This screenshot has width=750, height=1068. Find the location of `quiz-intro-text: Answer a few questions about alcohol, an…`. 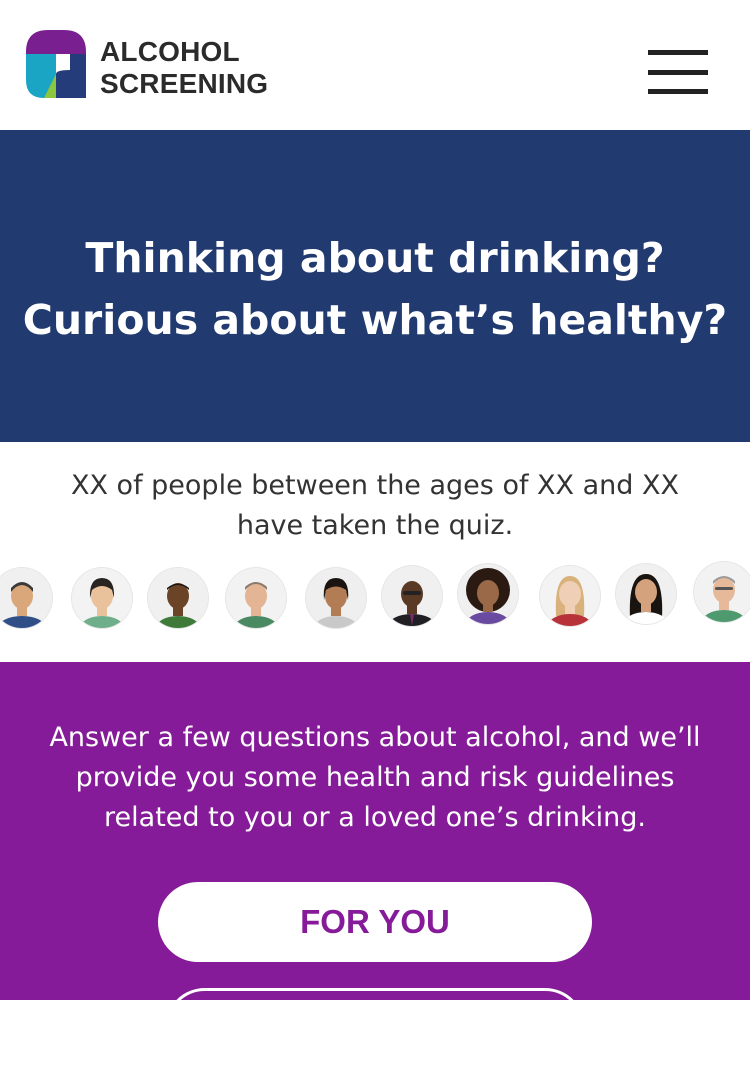

quiz-intro-text: Answer a few questions about alcohol, an… is located at coordinates (375, 778).